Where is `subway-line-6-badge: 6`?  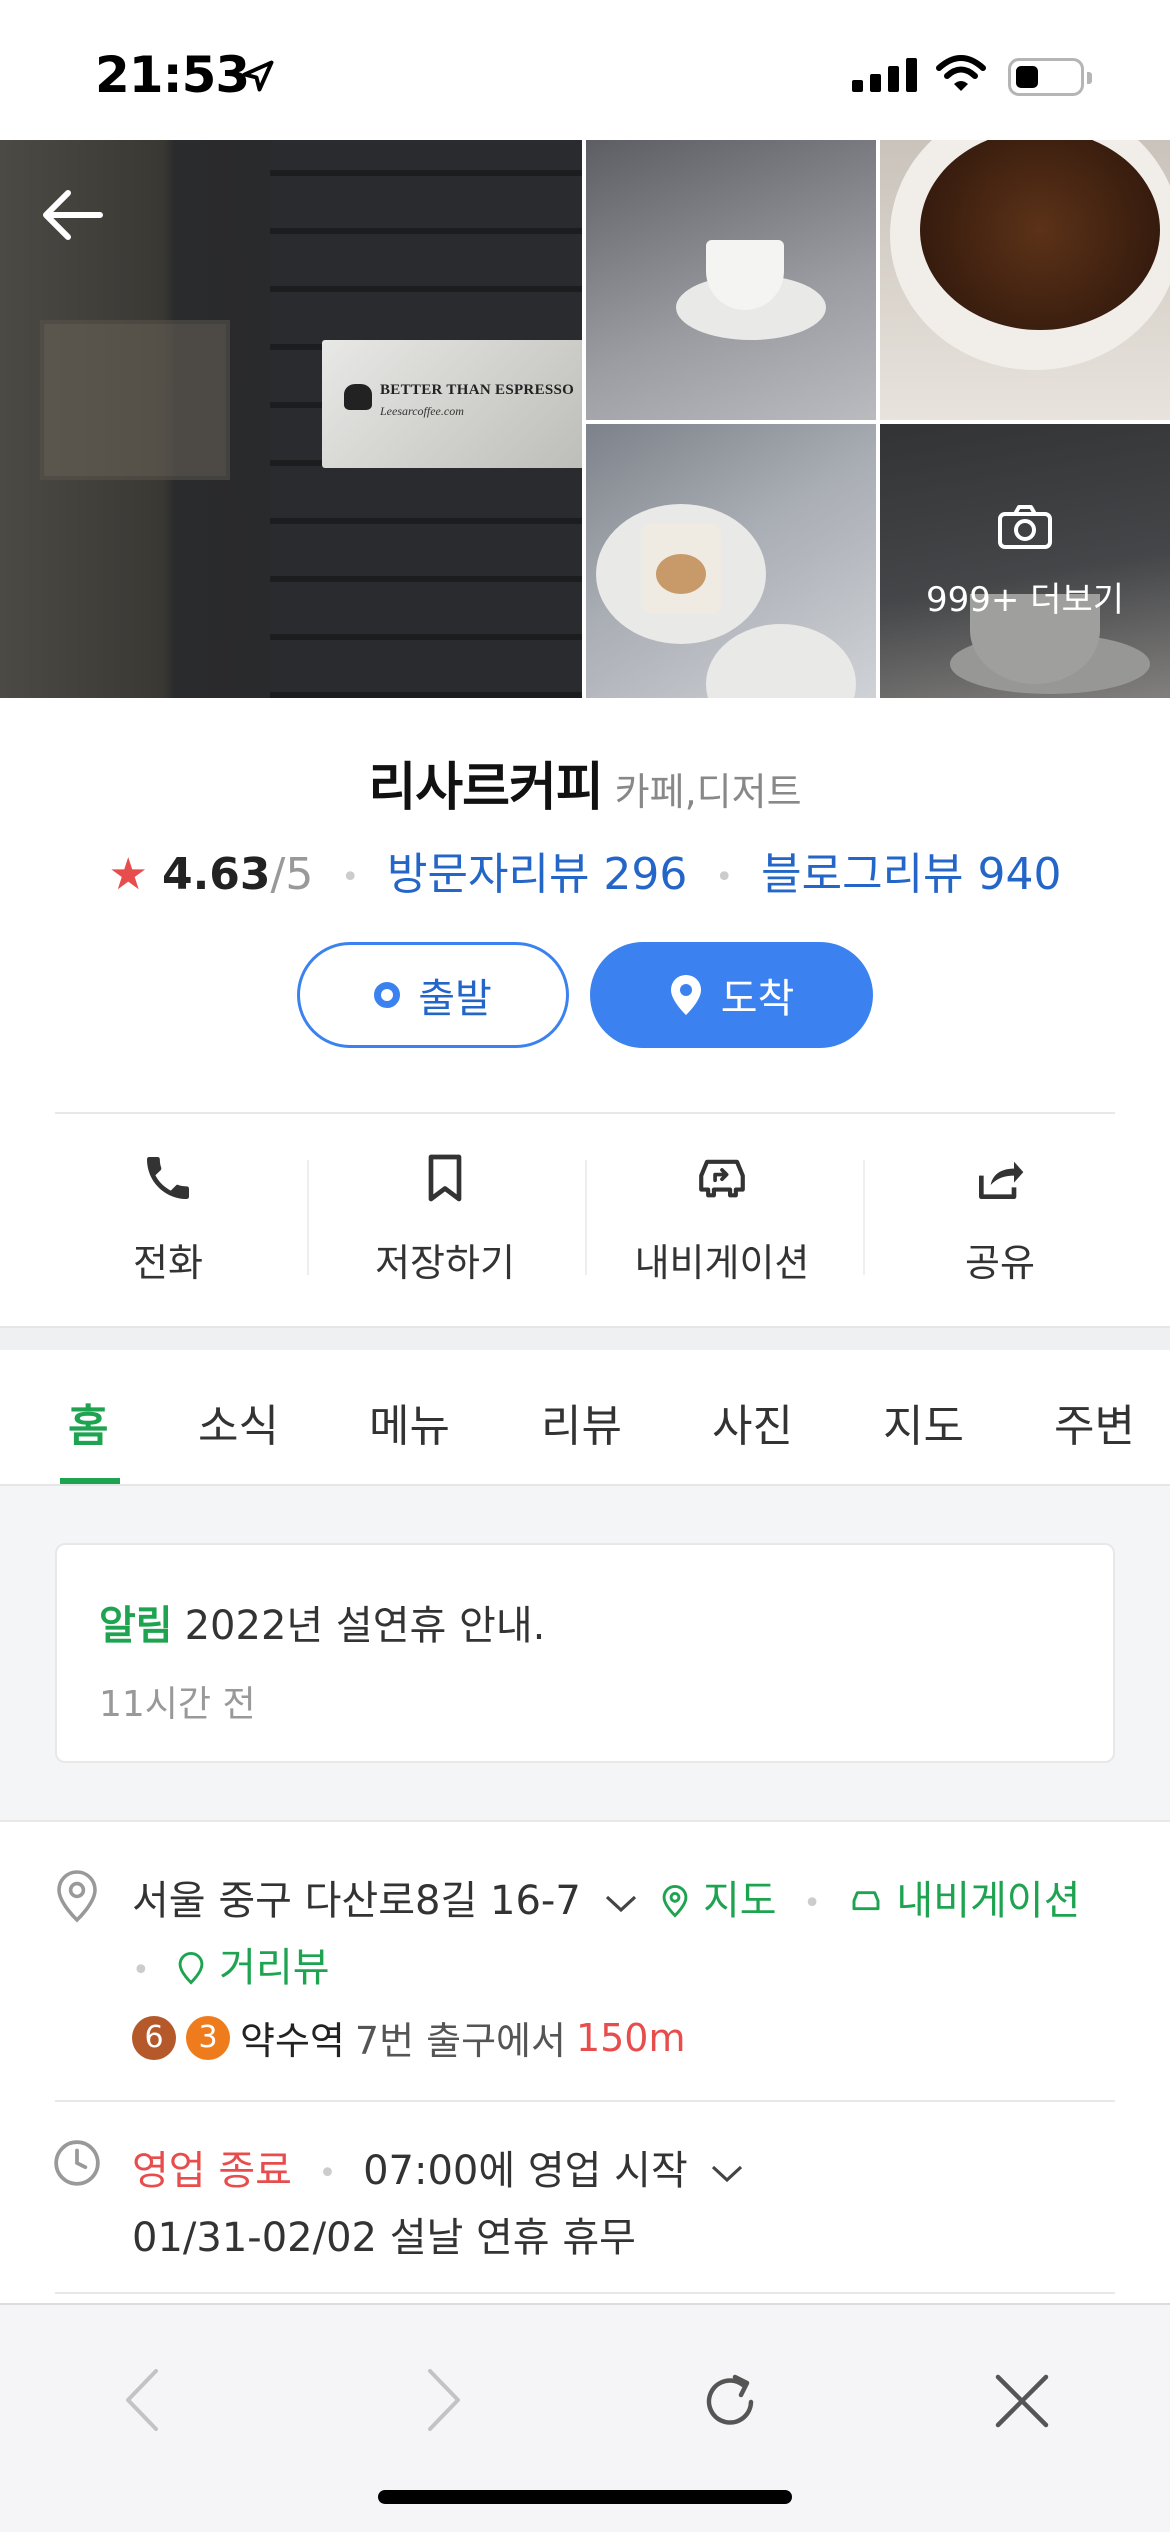 subway-line-6-badge: 6 is located at coordinates (154, 2037).